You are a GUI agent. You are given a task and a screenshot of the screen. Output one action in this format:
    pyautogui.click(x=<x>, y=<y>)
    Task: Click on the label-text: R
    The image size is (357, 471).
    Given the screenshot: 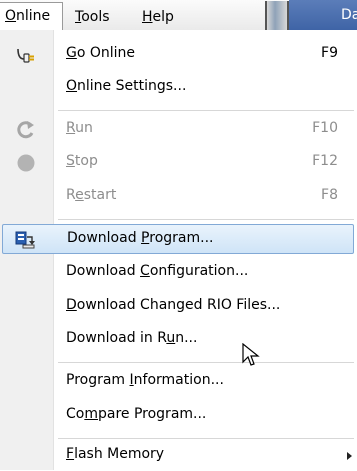 What is the action you would take?
    pyautogui.click(x=71, y=195)
    